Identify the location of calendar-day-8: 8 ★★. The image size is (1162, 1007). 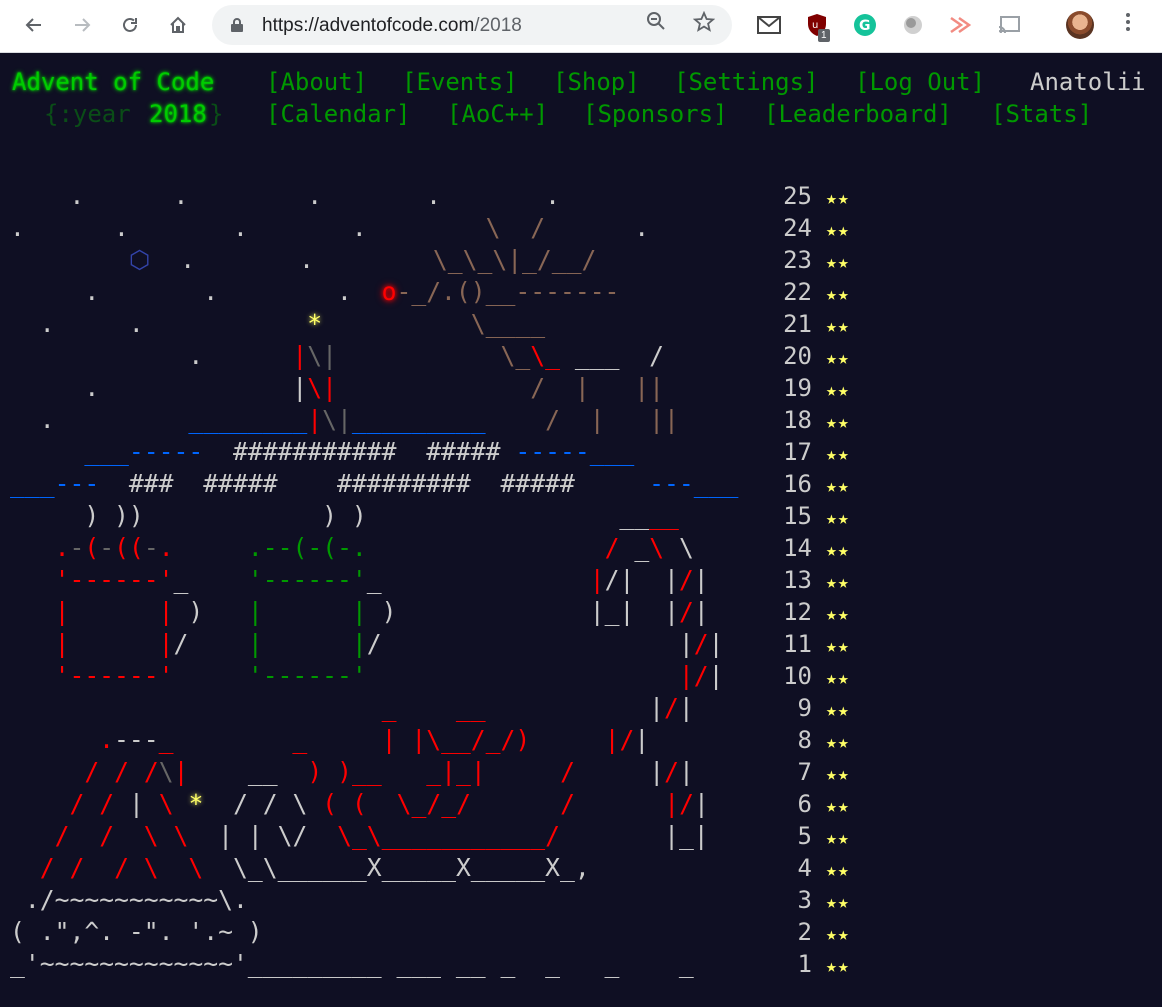
(815, 740).